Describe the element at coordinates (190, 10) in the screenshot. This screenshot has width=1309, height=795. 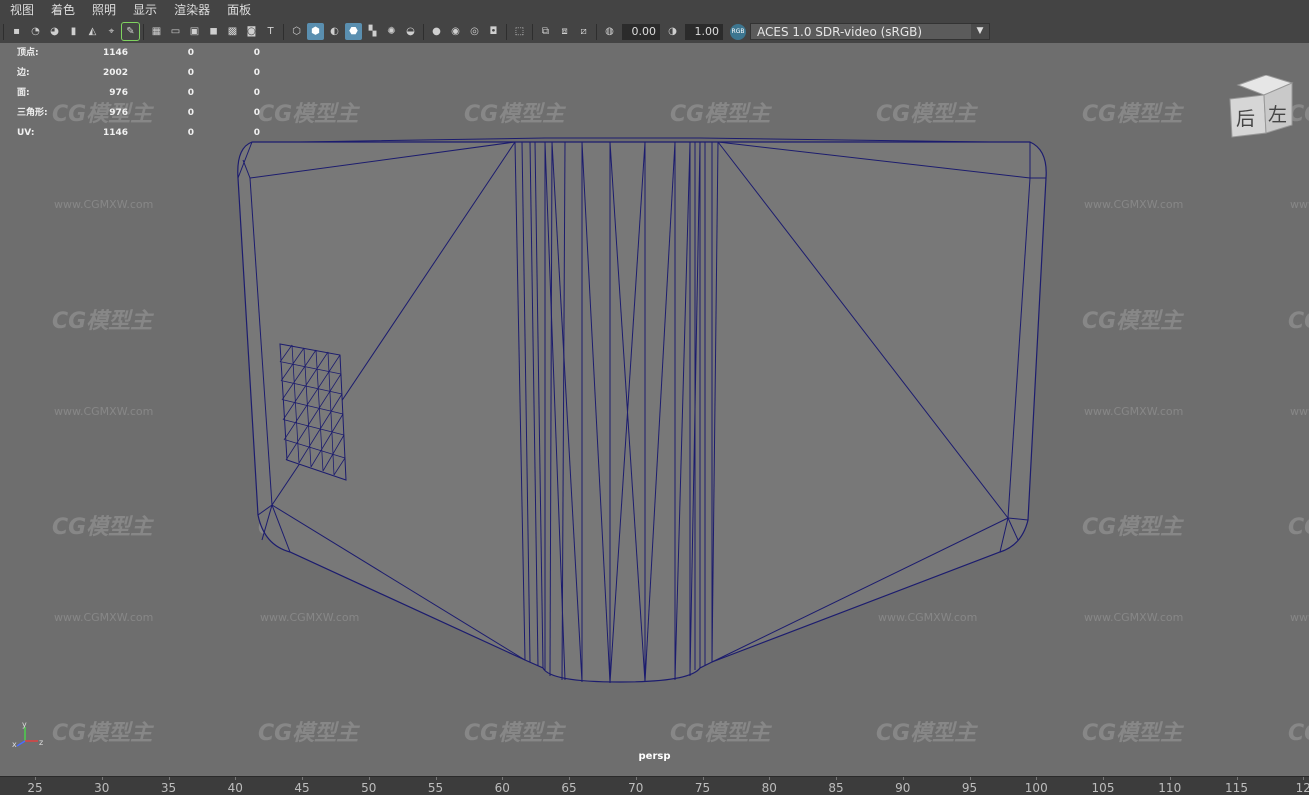
I see `menu-item-4: 渲染器` at that location.